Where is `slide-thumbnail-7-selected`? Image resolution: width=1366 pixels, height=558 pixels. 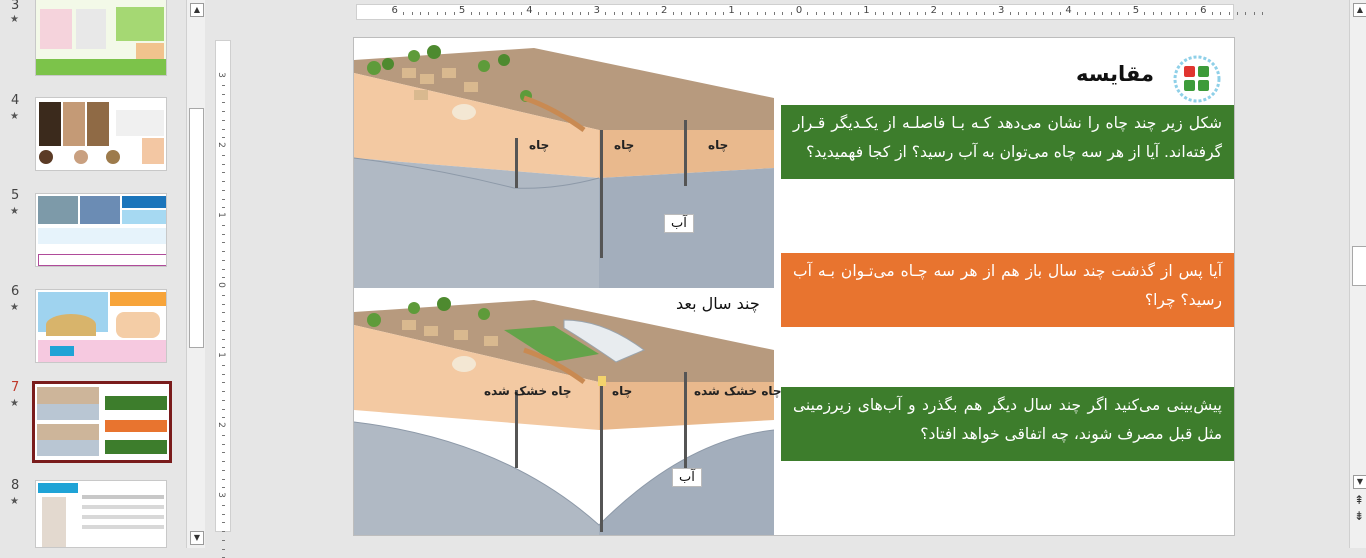
slide-thumbnail-7-selected is located at coordinates (102, 422).